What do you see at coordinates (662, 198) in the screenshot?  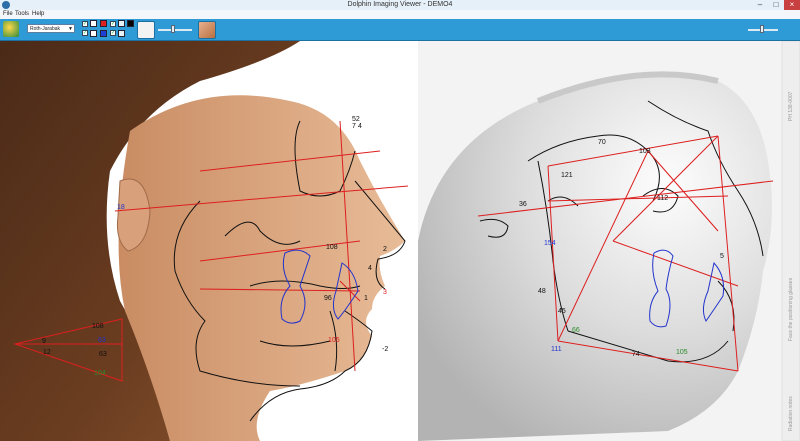 I see `measurement-label: 112` at bounding box center [662, 198].